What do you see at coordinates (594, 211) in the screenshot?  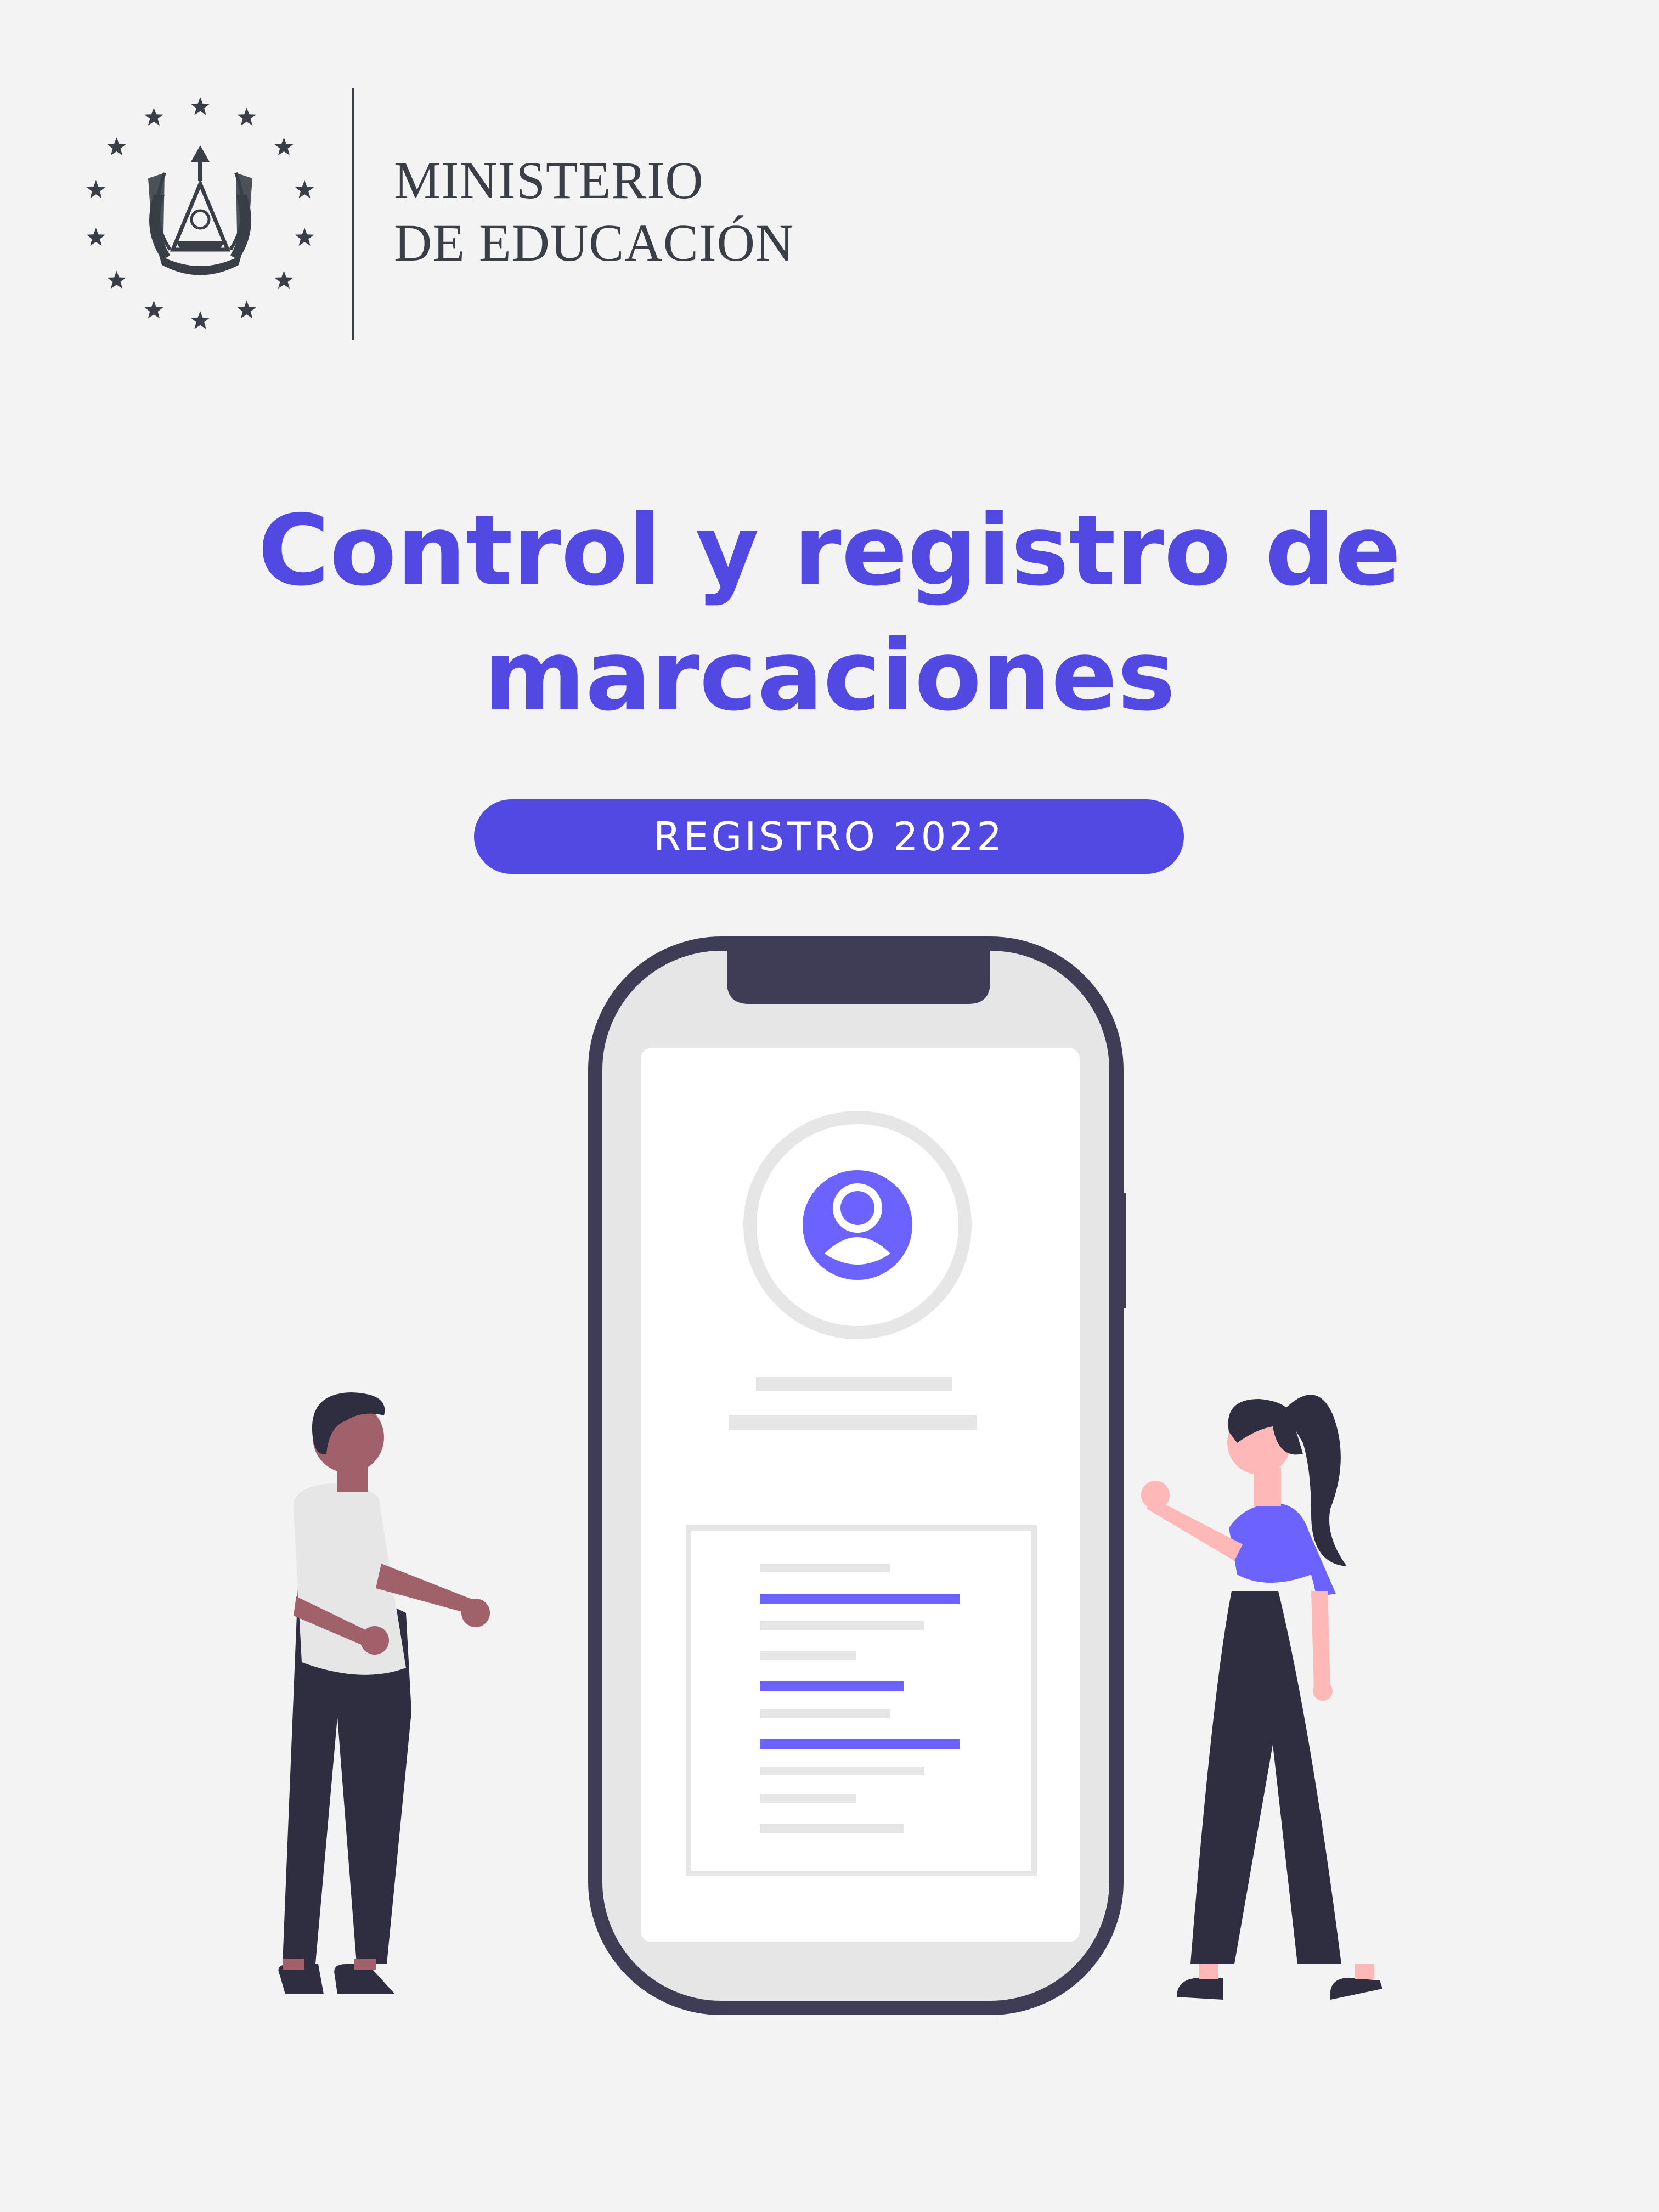 I see `ministry-name: MINISTERIO DE EDUCACIÓN` at bounding box center [594, 211].